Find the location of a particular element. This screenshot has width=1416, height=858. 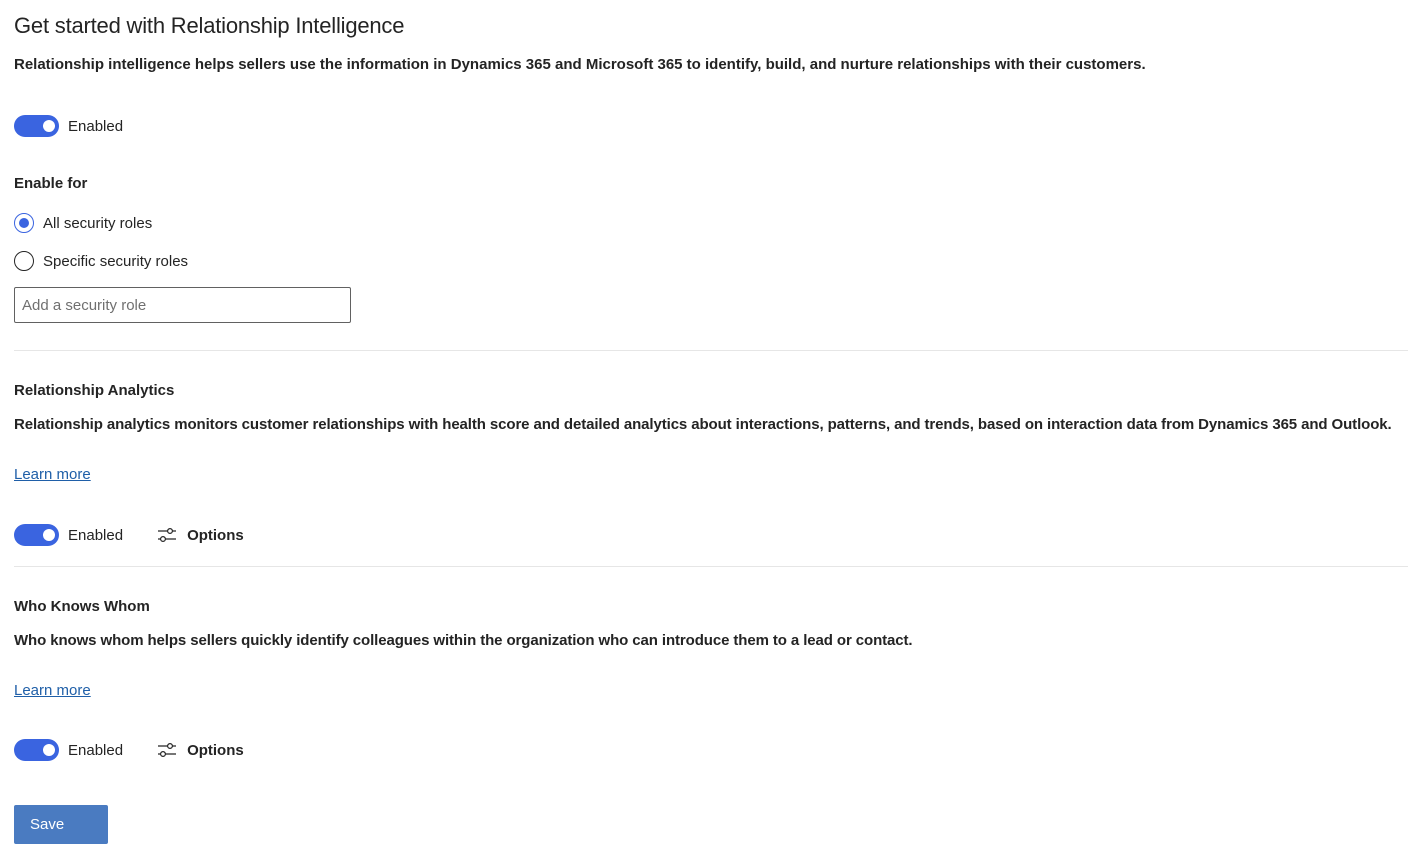

who-knows-whom-title: Who Knows Whom is located at coordinates (82, 606).